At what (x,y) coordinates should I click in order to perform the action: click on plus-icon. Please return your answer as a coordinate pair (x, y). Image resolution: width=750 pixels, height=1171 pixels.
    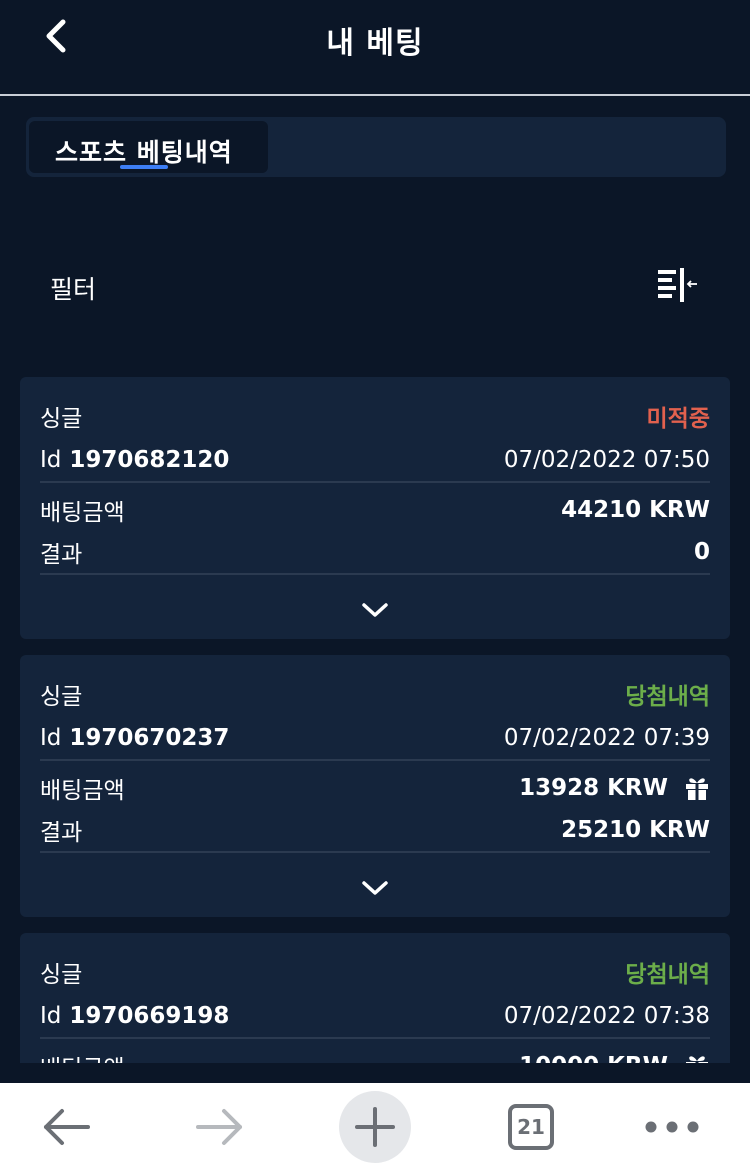
    Looking at the image, I should click on (375, 1127).